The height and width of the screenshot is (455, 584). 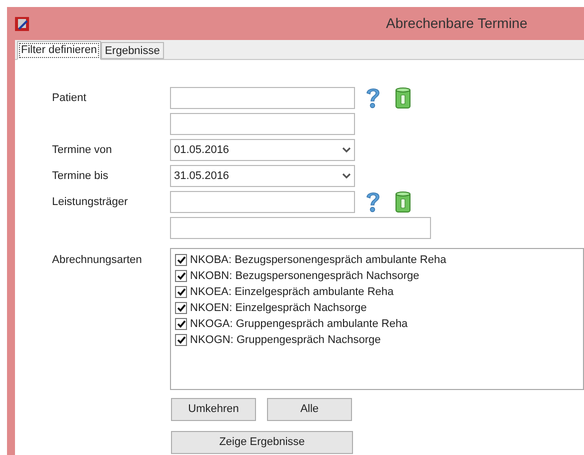 What do you see at coordinates (457, 23) in the screenshot?
I see `window-title: Abrechenbare Termine` at bounding box center [457, 23].